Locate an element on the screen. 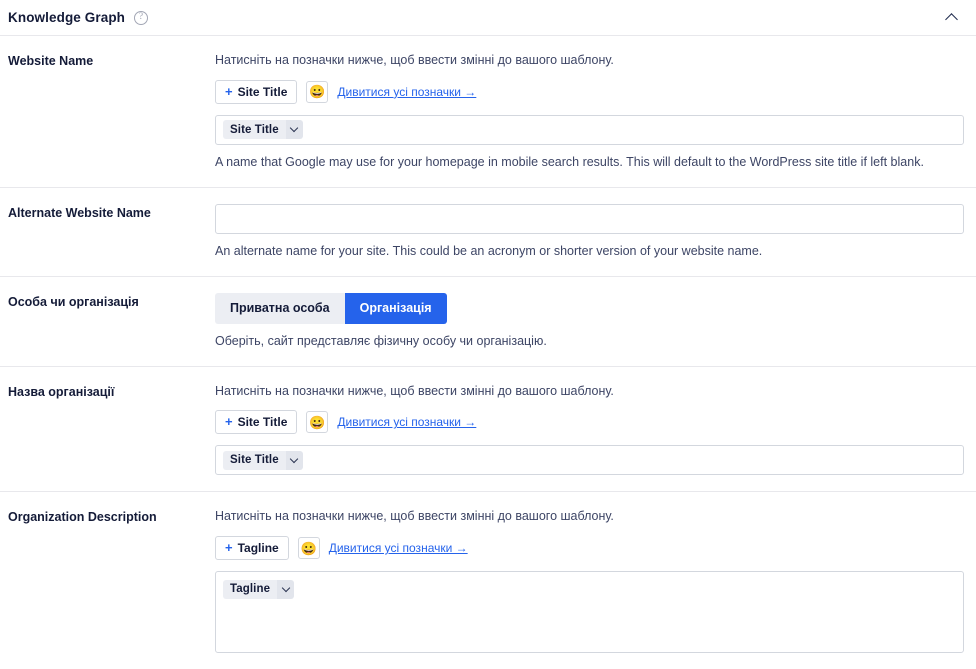  label-alternate-website-name: Alternate Website Name is located at coordinates (79, 212).